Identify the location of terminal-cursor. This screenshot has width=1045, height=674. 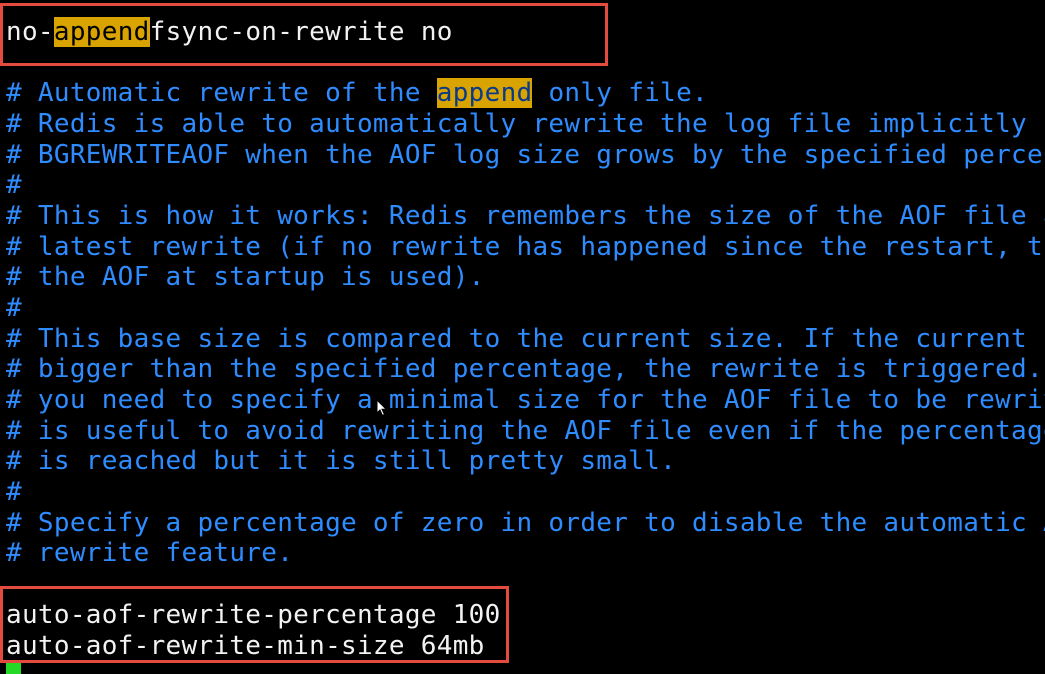
(13, 668).